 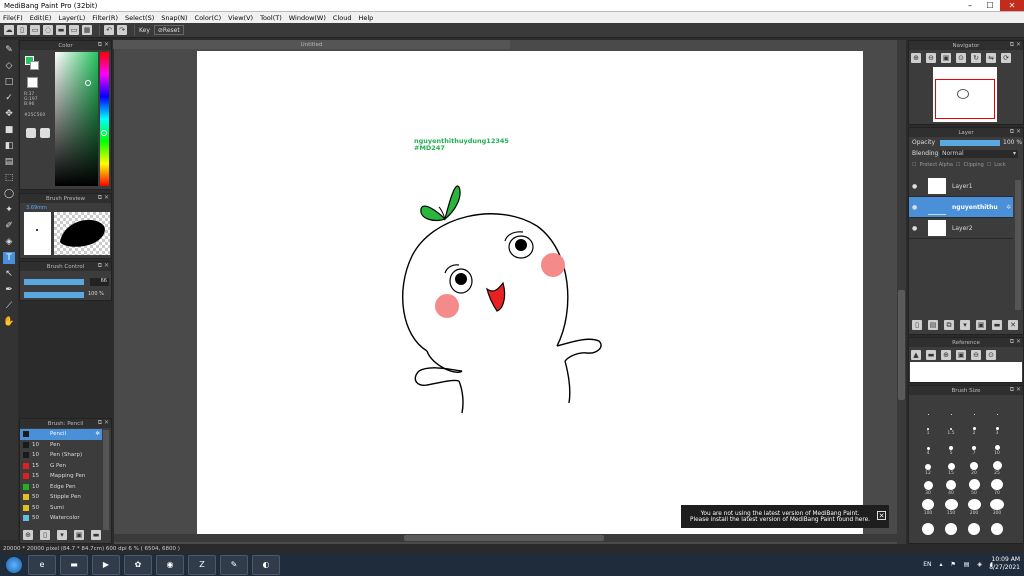 What do you see at coordinates (106, 564) in the screenshot?
I see `media-taskbar-icon: ▶` at bounding box center [106, 564].